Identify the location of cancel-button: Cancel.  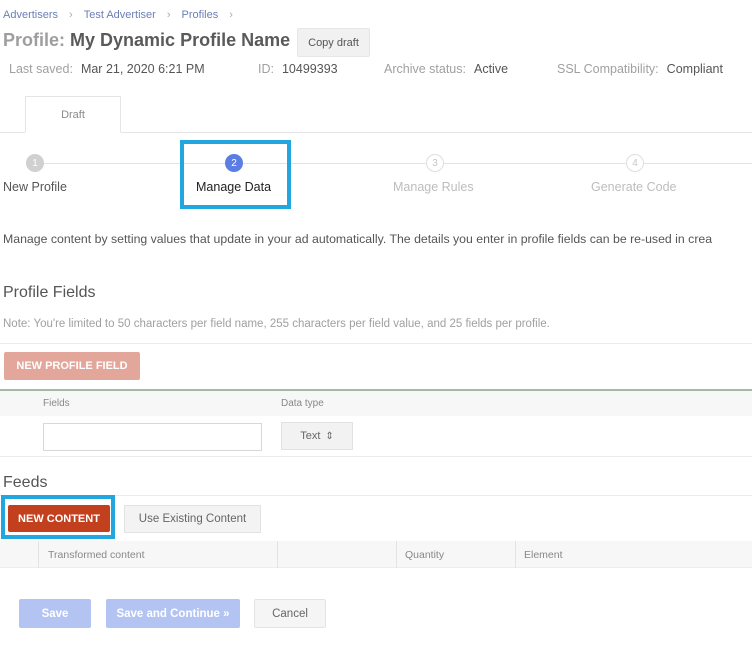
(290, 613).